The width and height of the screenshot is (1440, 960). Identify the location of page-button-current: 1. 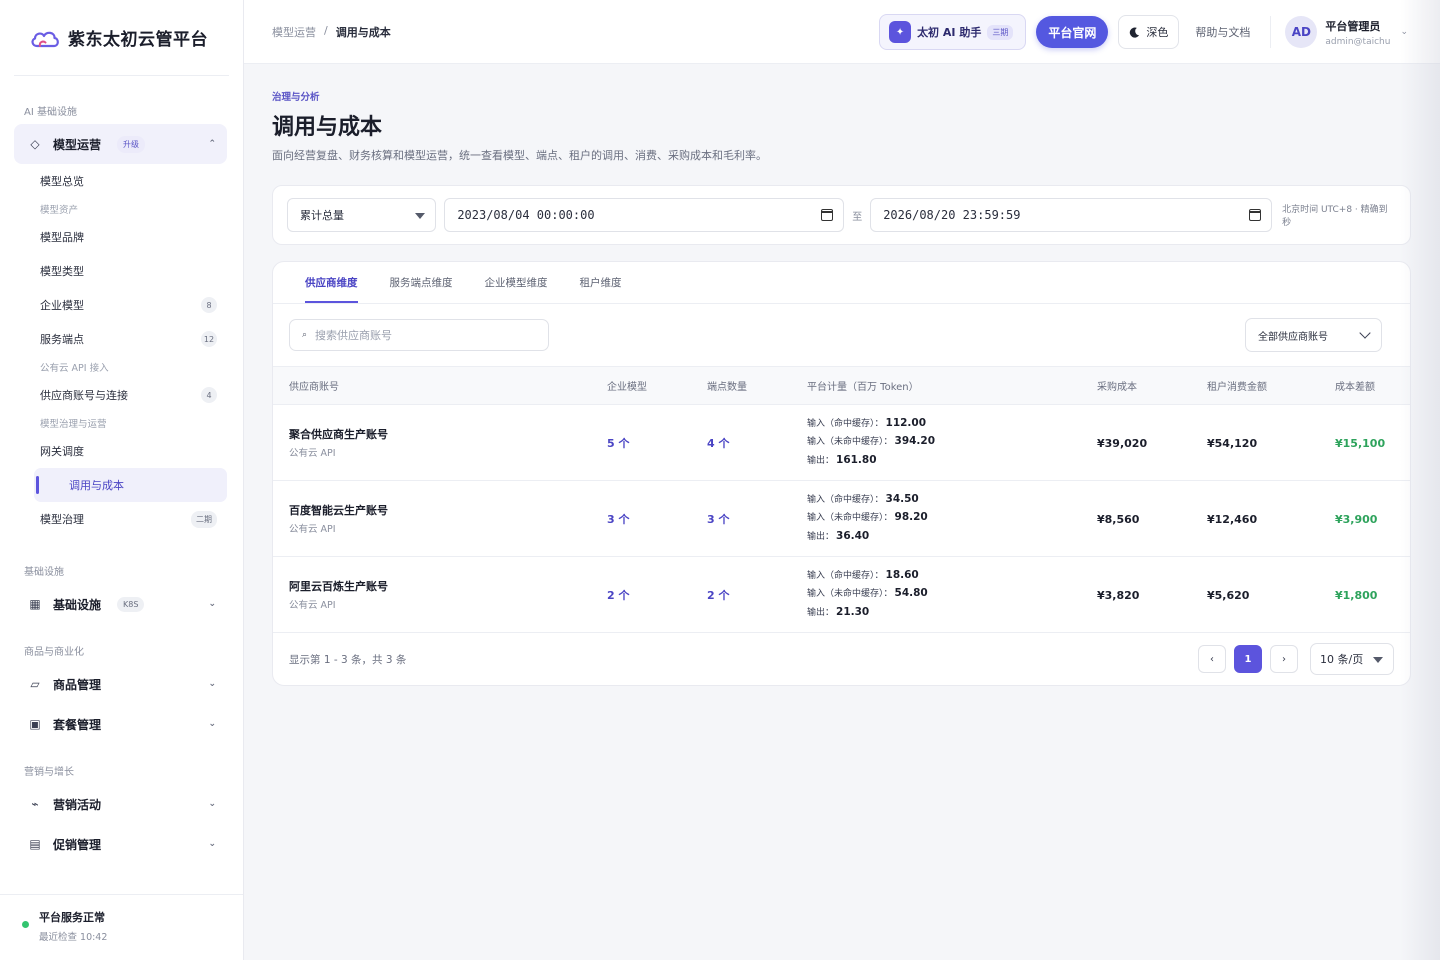
(1248, 659).